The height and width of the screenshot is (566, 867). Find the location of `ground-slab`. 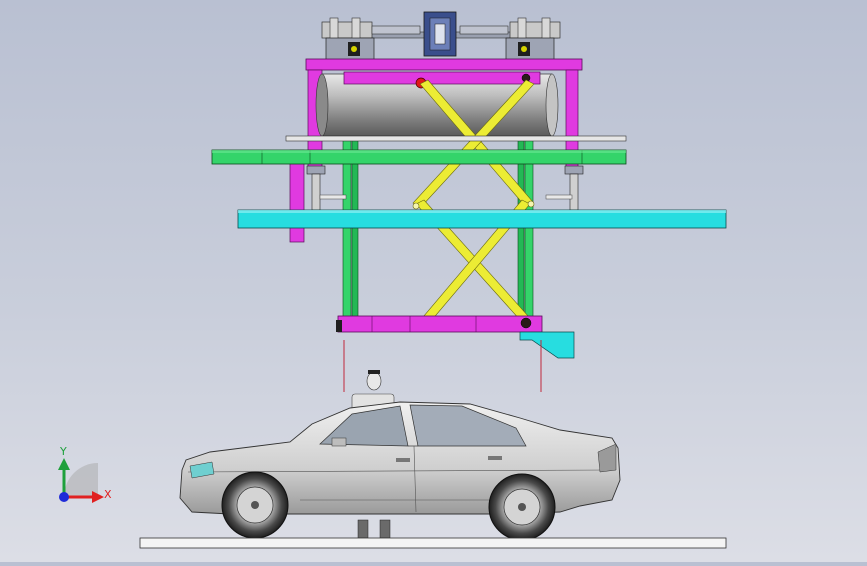

ground-slab is located at coordinates (433, 543).